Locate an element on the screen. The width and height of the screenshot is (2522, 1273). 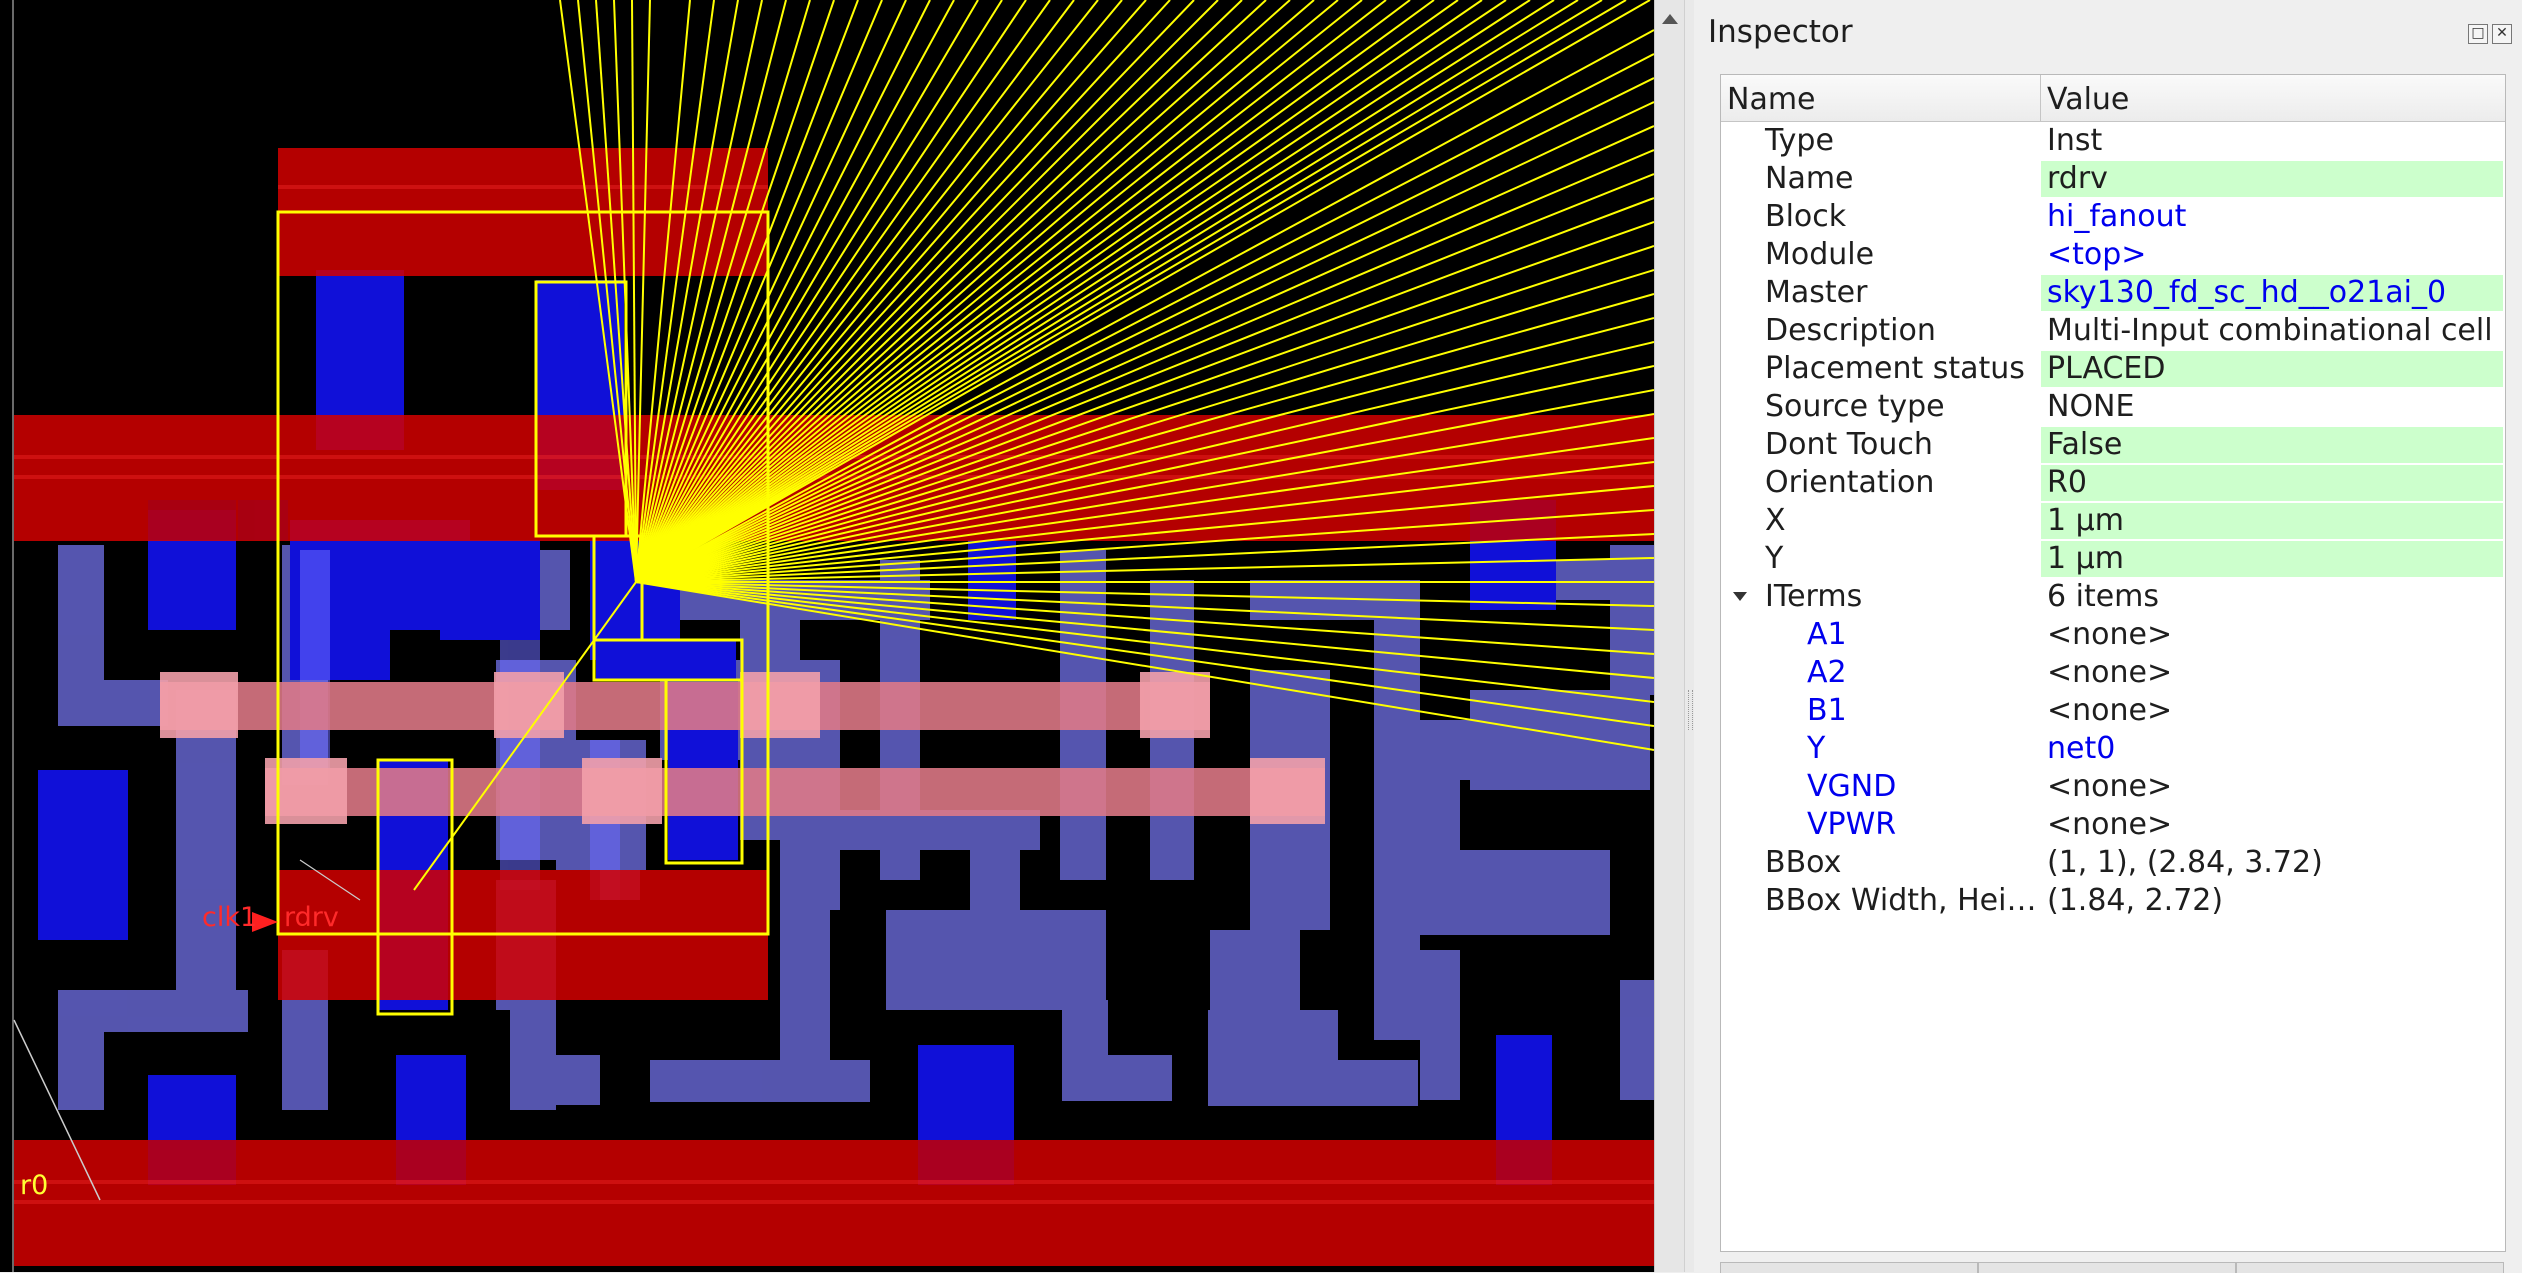
property-row: Block hi_fanout is located at coordinates (2113, 217).